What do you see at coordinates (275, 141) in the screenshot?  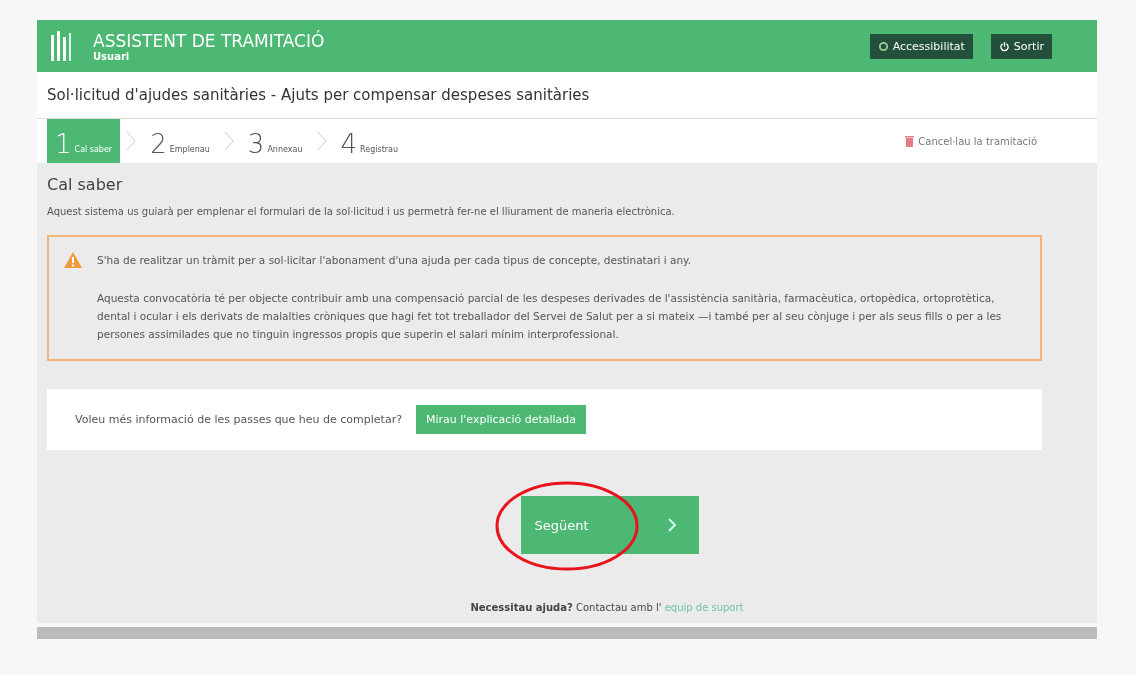 I see `step-tab: 3 Annexau` at bounding box center [275, 141].